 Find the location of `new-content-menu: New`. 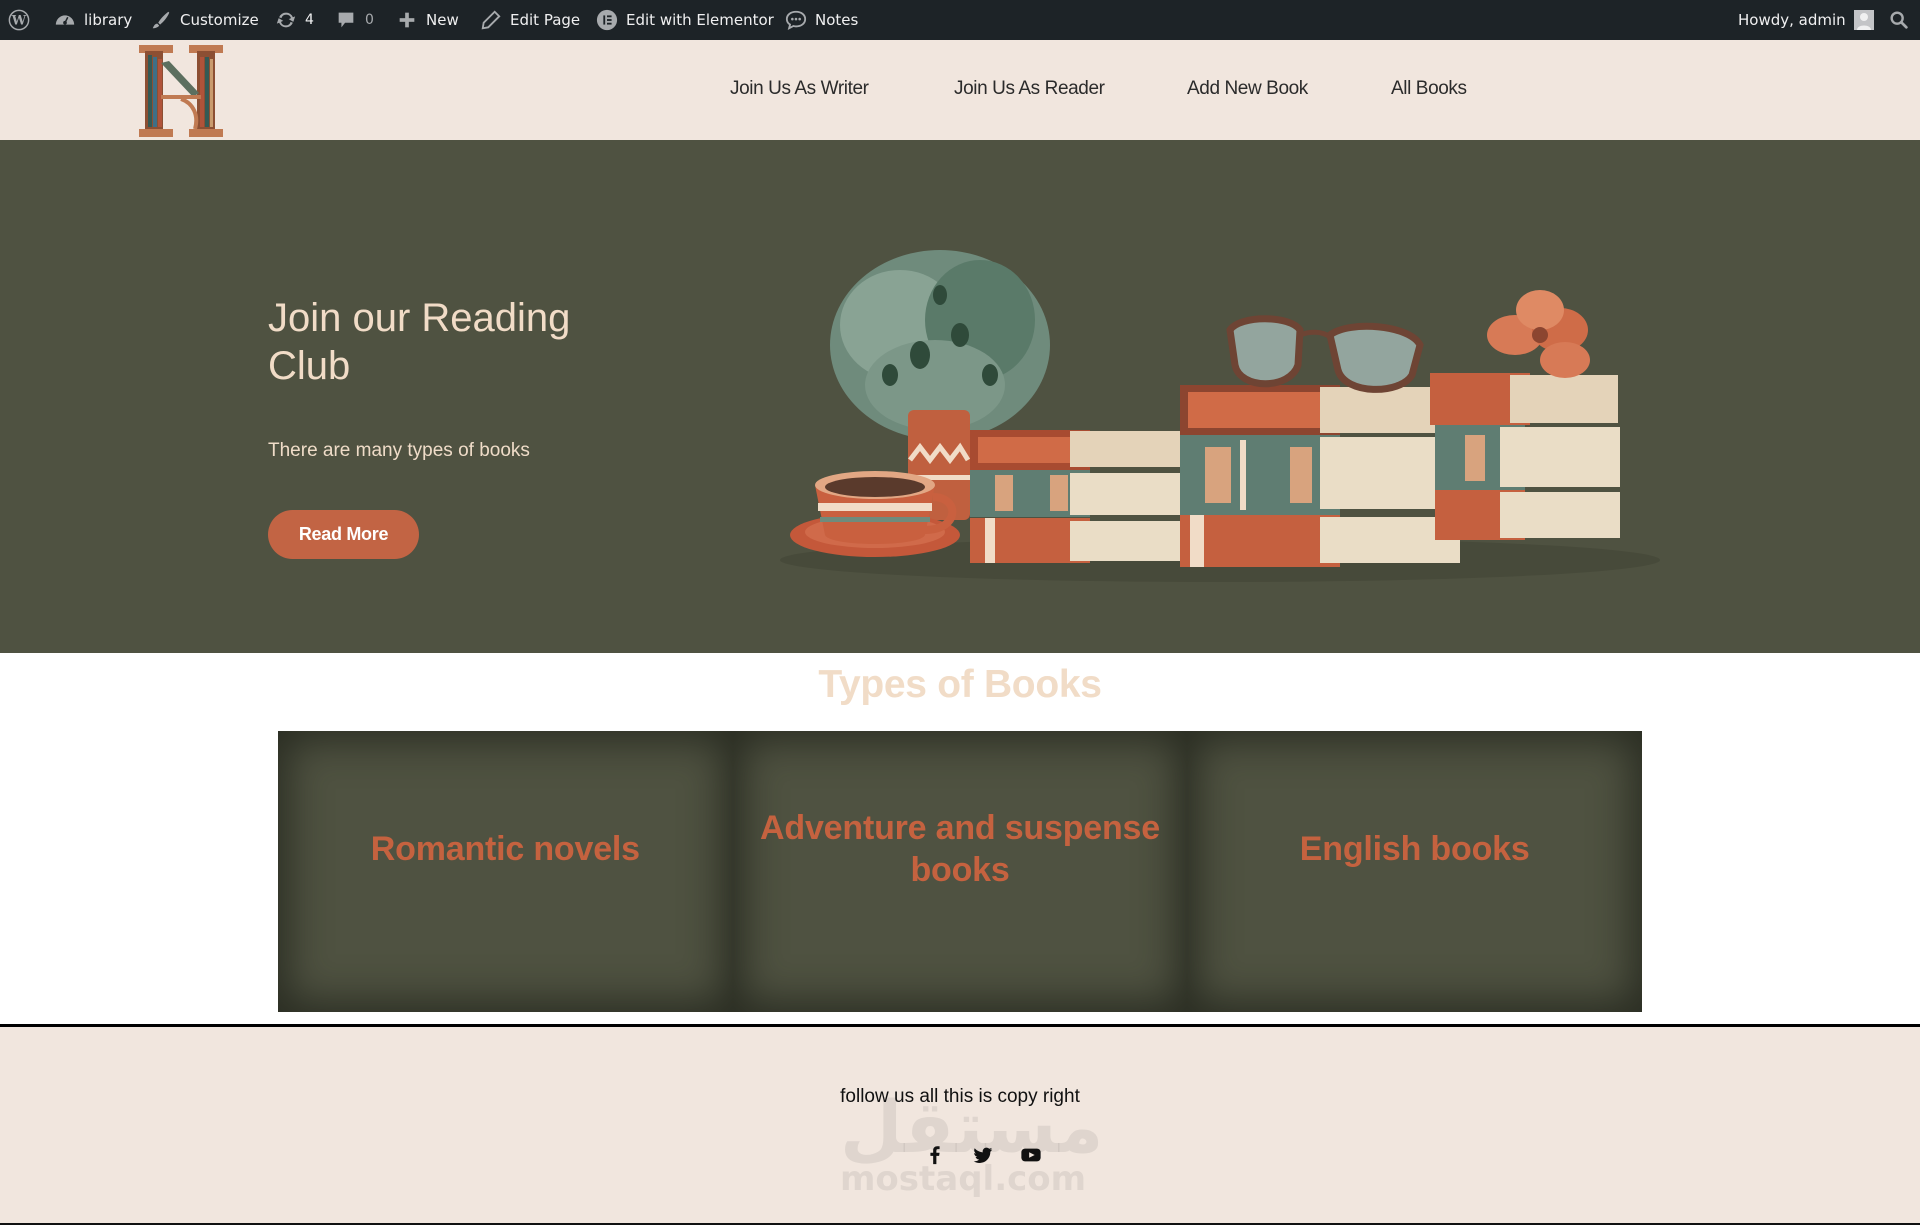

new-content-menu: New is located at coordinates (427, 20).